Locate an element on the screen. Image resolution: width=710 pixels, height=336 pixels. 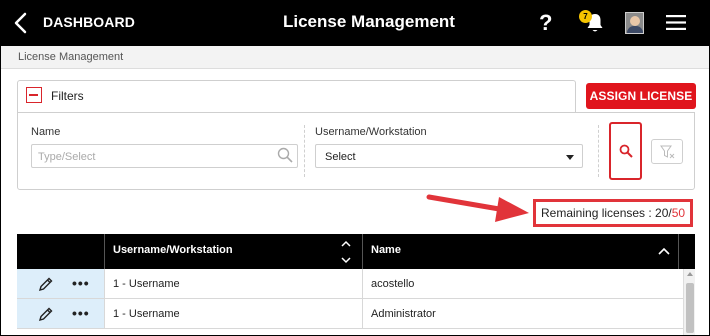
annotation-arrow is located at coordinates (477, 208).